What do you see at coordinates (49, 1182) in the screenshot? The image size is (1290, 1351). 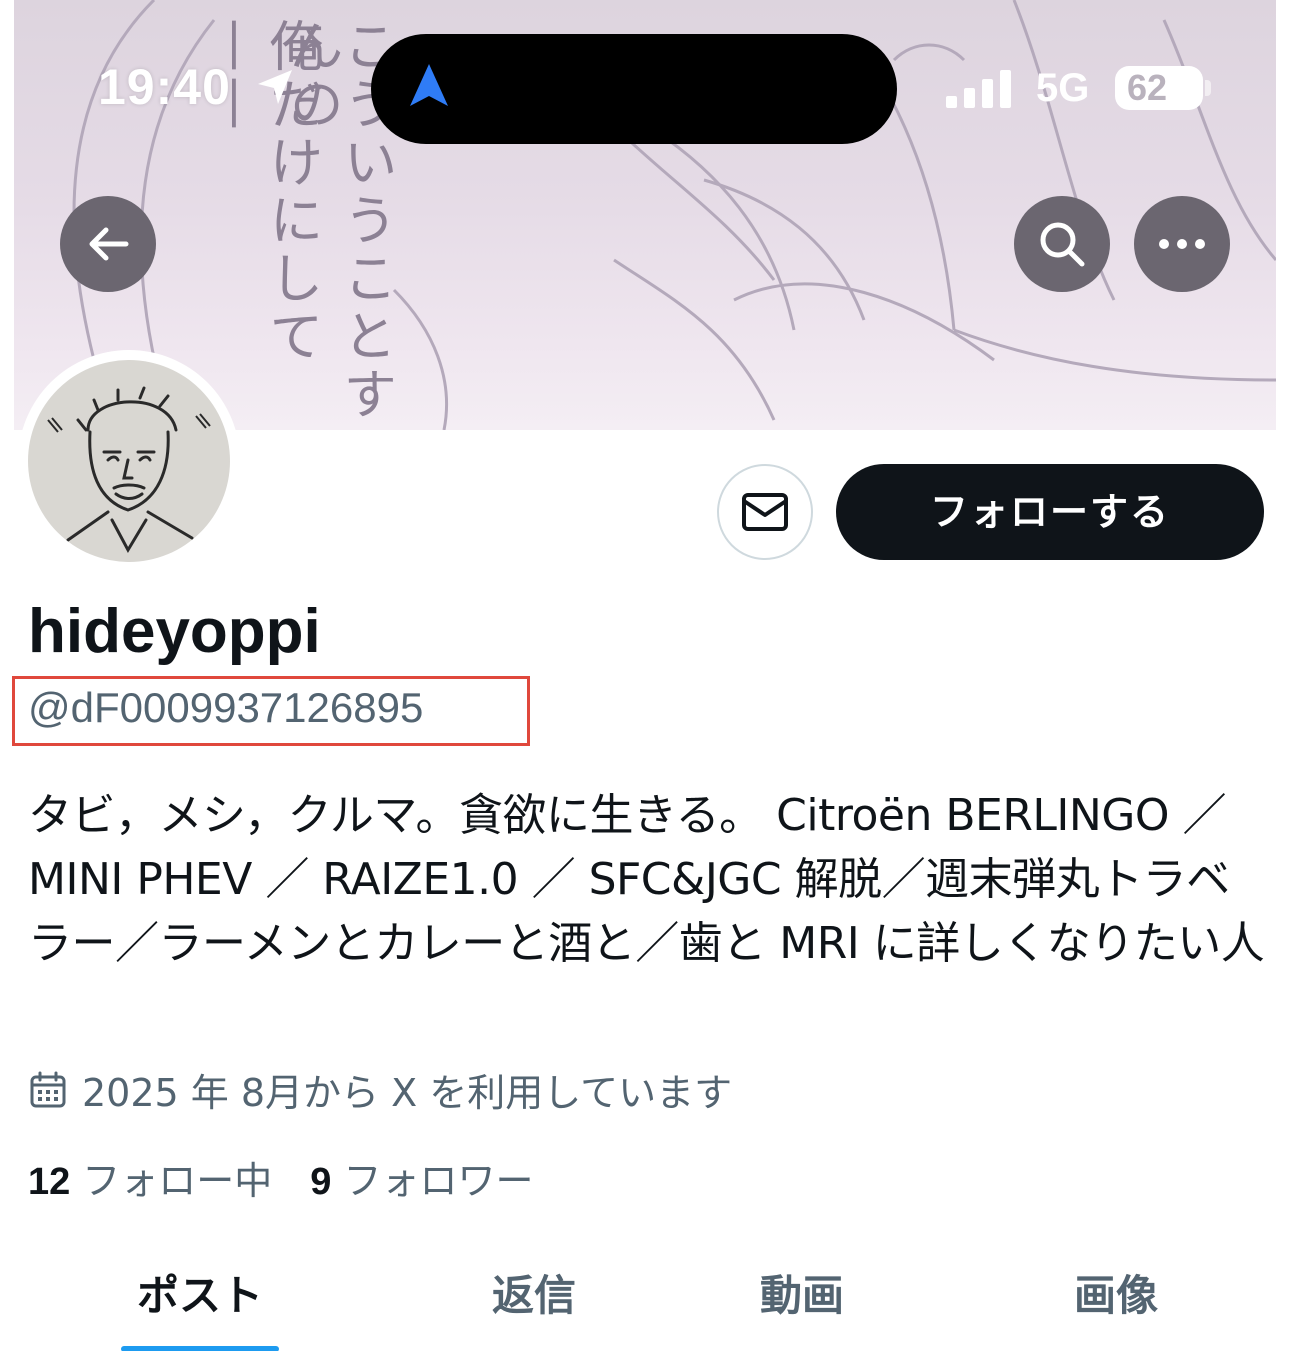 I see `following-count: 12` at bounding box center [49, 1182].